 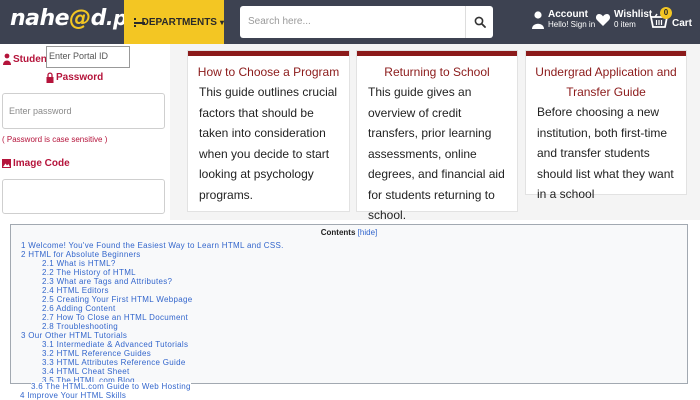 I want to click on toc-item: 3.6 The HTML.com Guide to Web Hosting, so click(x=111, y=386).